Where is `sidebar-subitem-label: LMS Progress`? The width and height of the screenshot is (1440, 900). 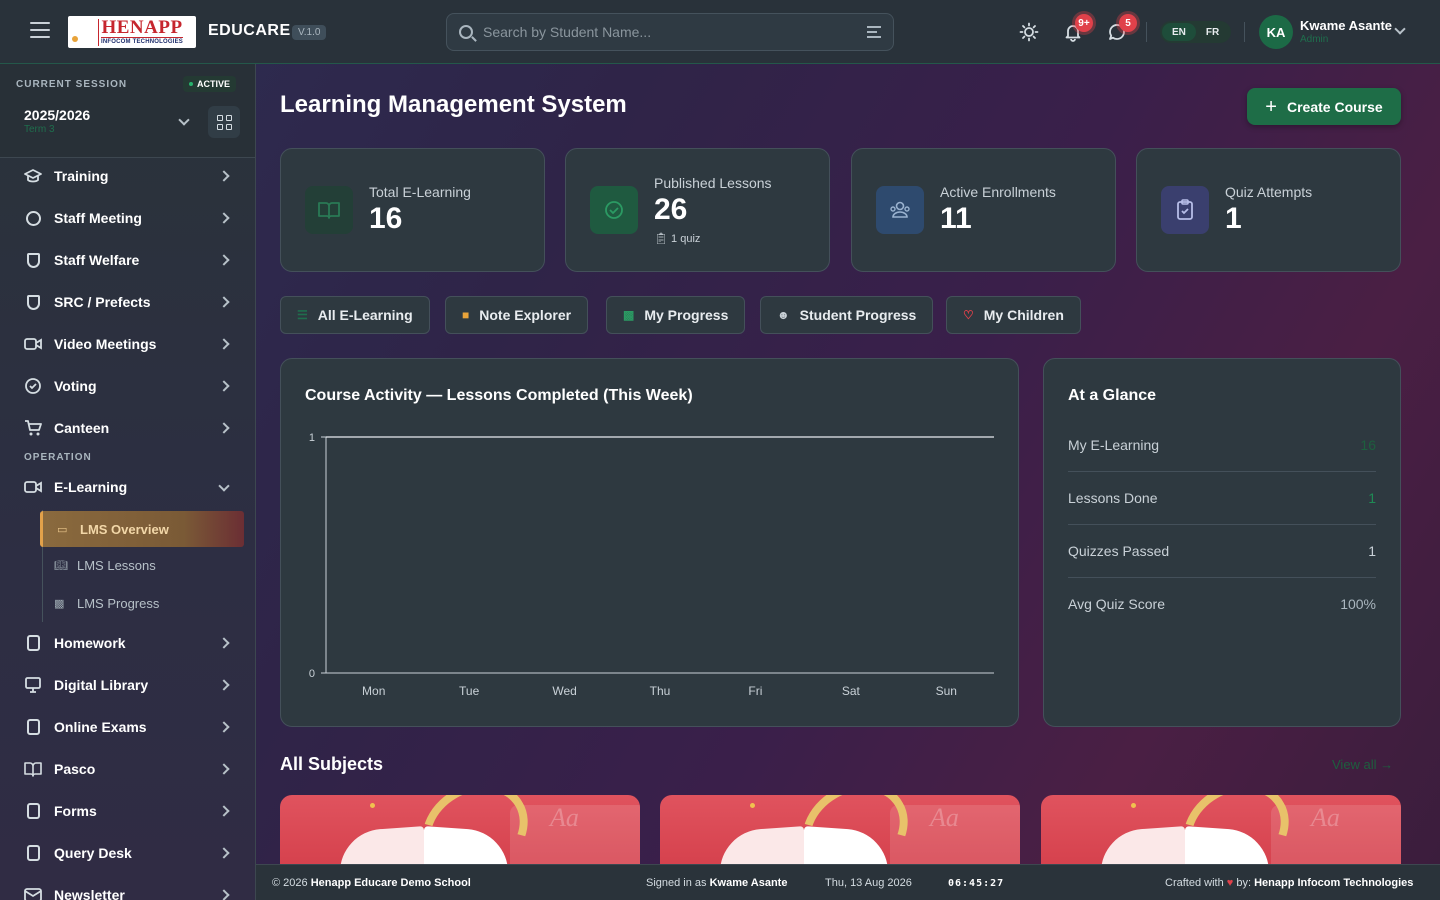 sidebar-subitem-label: LMS Progress is located at coordinates (118, 603).